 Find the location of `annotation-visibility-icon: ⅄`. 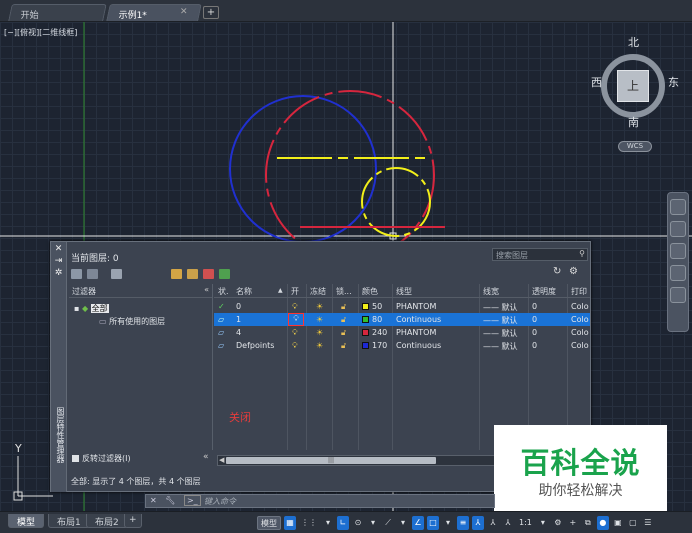

annotation-visibility-icon: ⅄ is located at coordinates (493, 523).